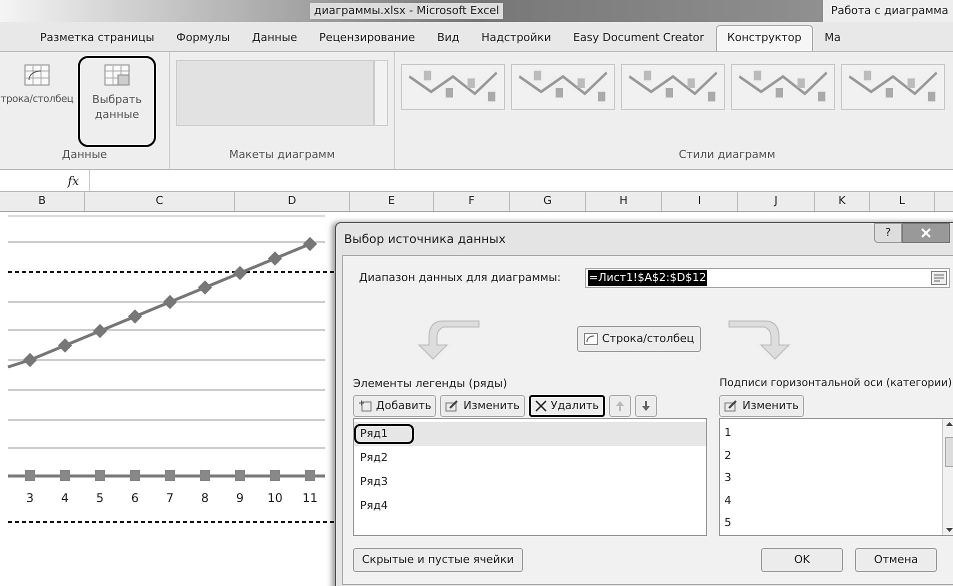  What do you see at coordinates (460, 278) in the screenshot?
I see `range-label: Диапазон данных для диаграммы:` at bounding box center [460, 278].